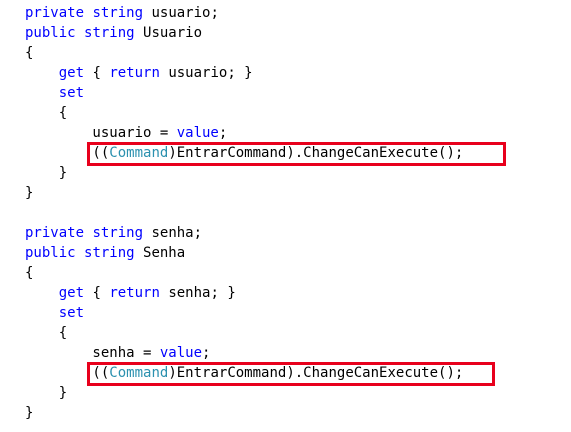  I want to click on code-text: senha =, so click(92, 353).